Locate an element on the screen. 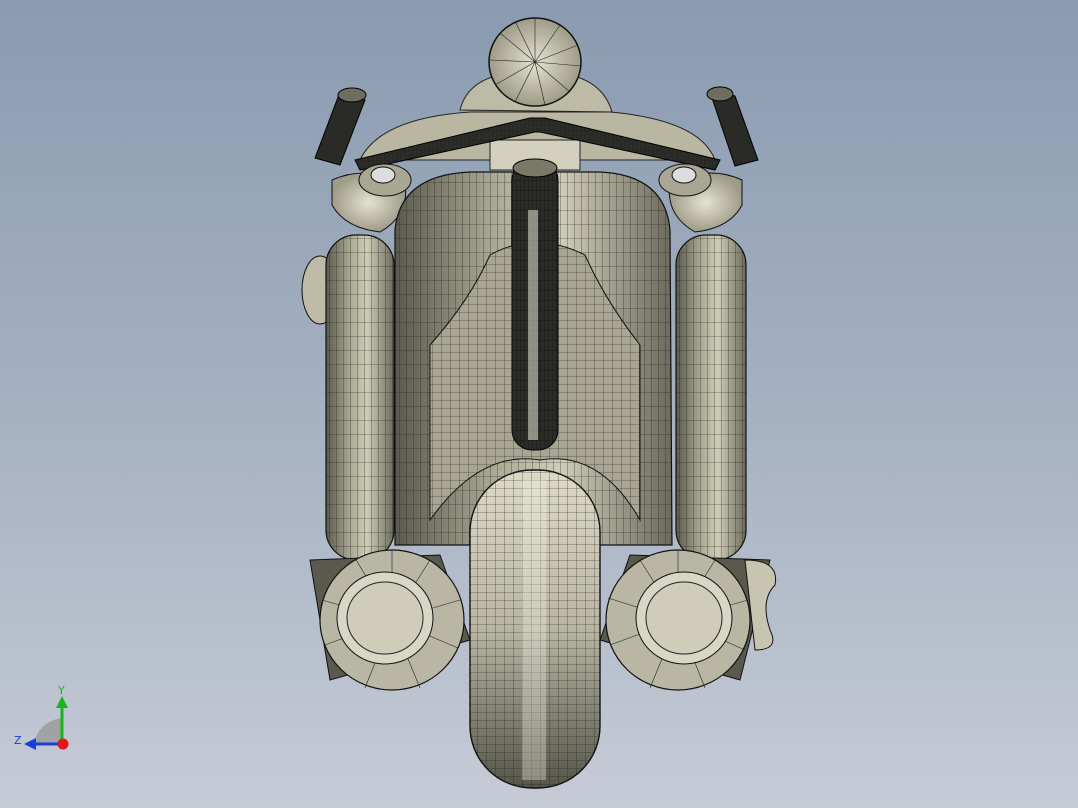  orientation-triad: Y Z is located at coordinates (41, 717).